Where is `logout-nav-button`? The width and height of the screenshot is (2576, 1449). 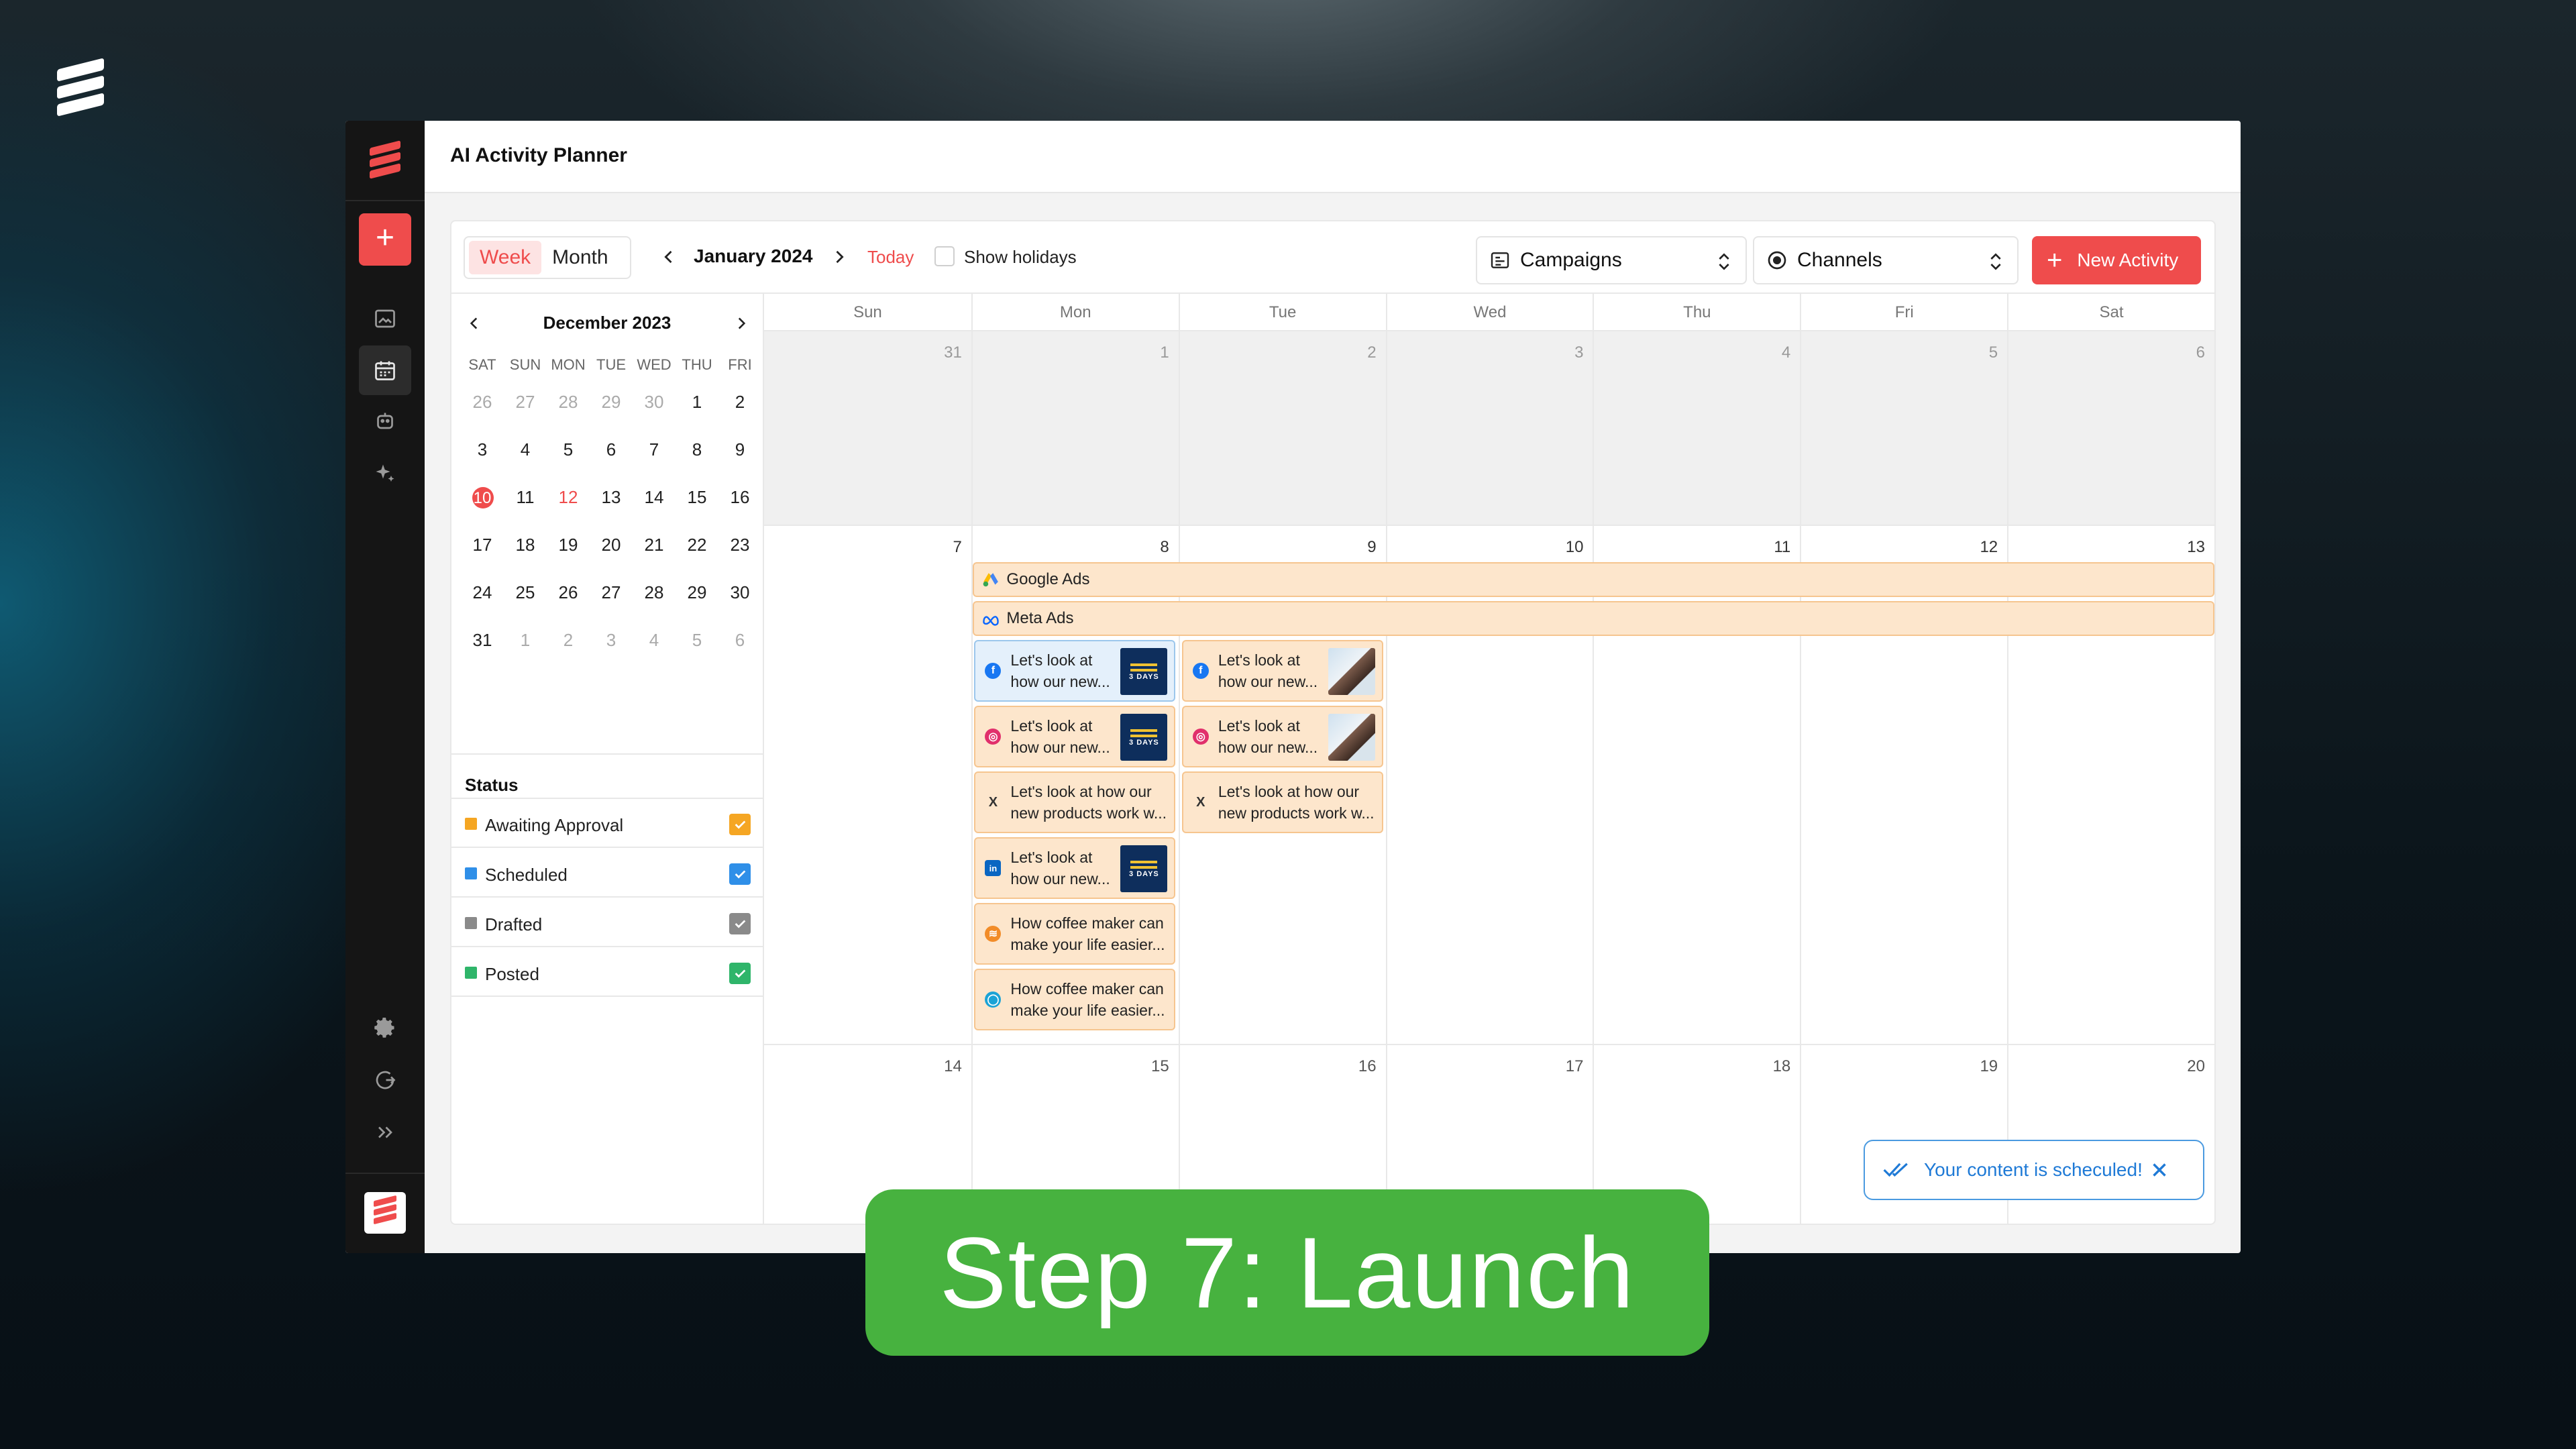 logout-nav-button is located at coordinates (385, 1080).